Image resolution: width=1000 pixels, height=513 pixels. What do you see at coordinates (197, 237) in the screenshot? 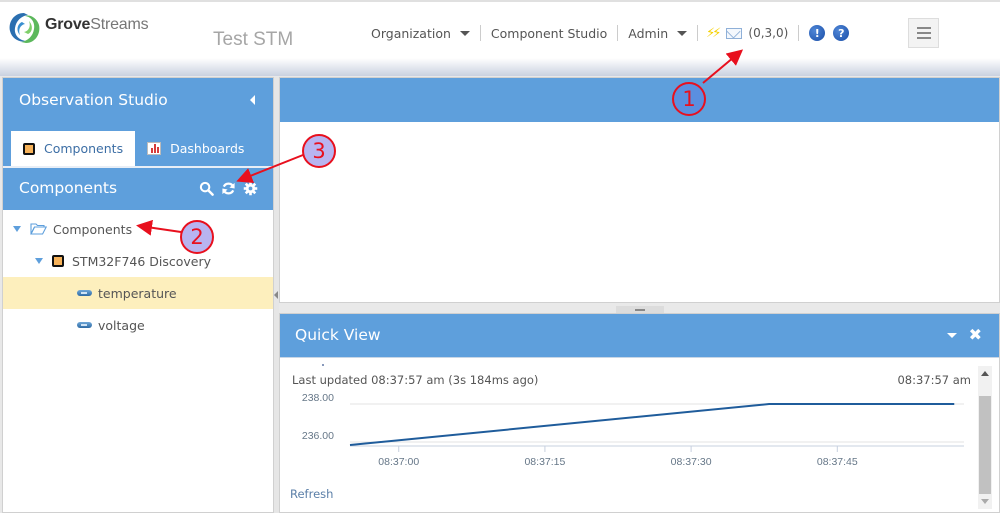
I see `annotation-marker-2: 2` at bounding box center [197, 237].